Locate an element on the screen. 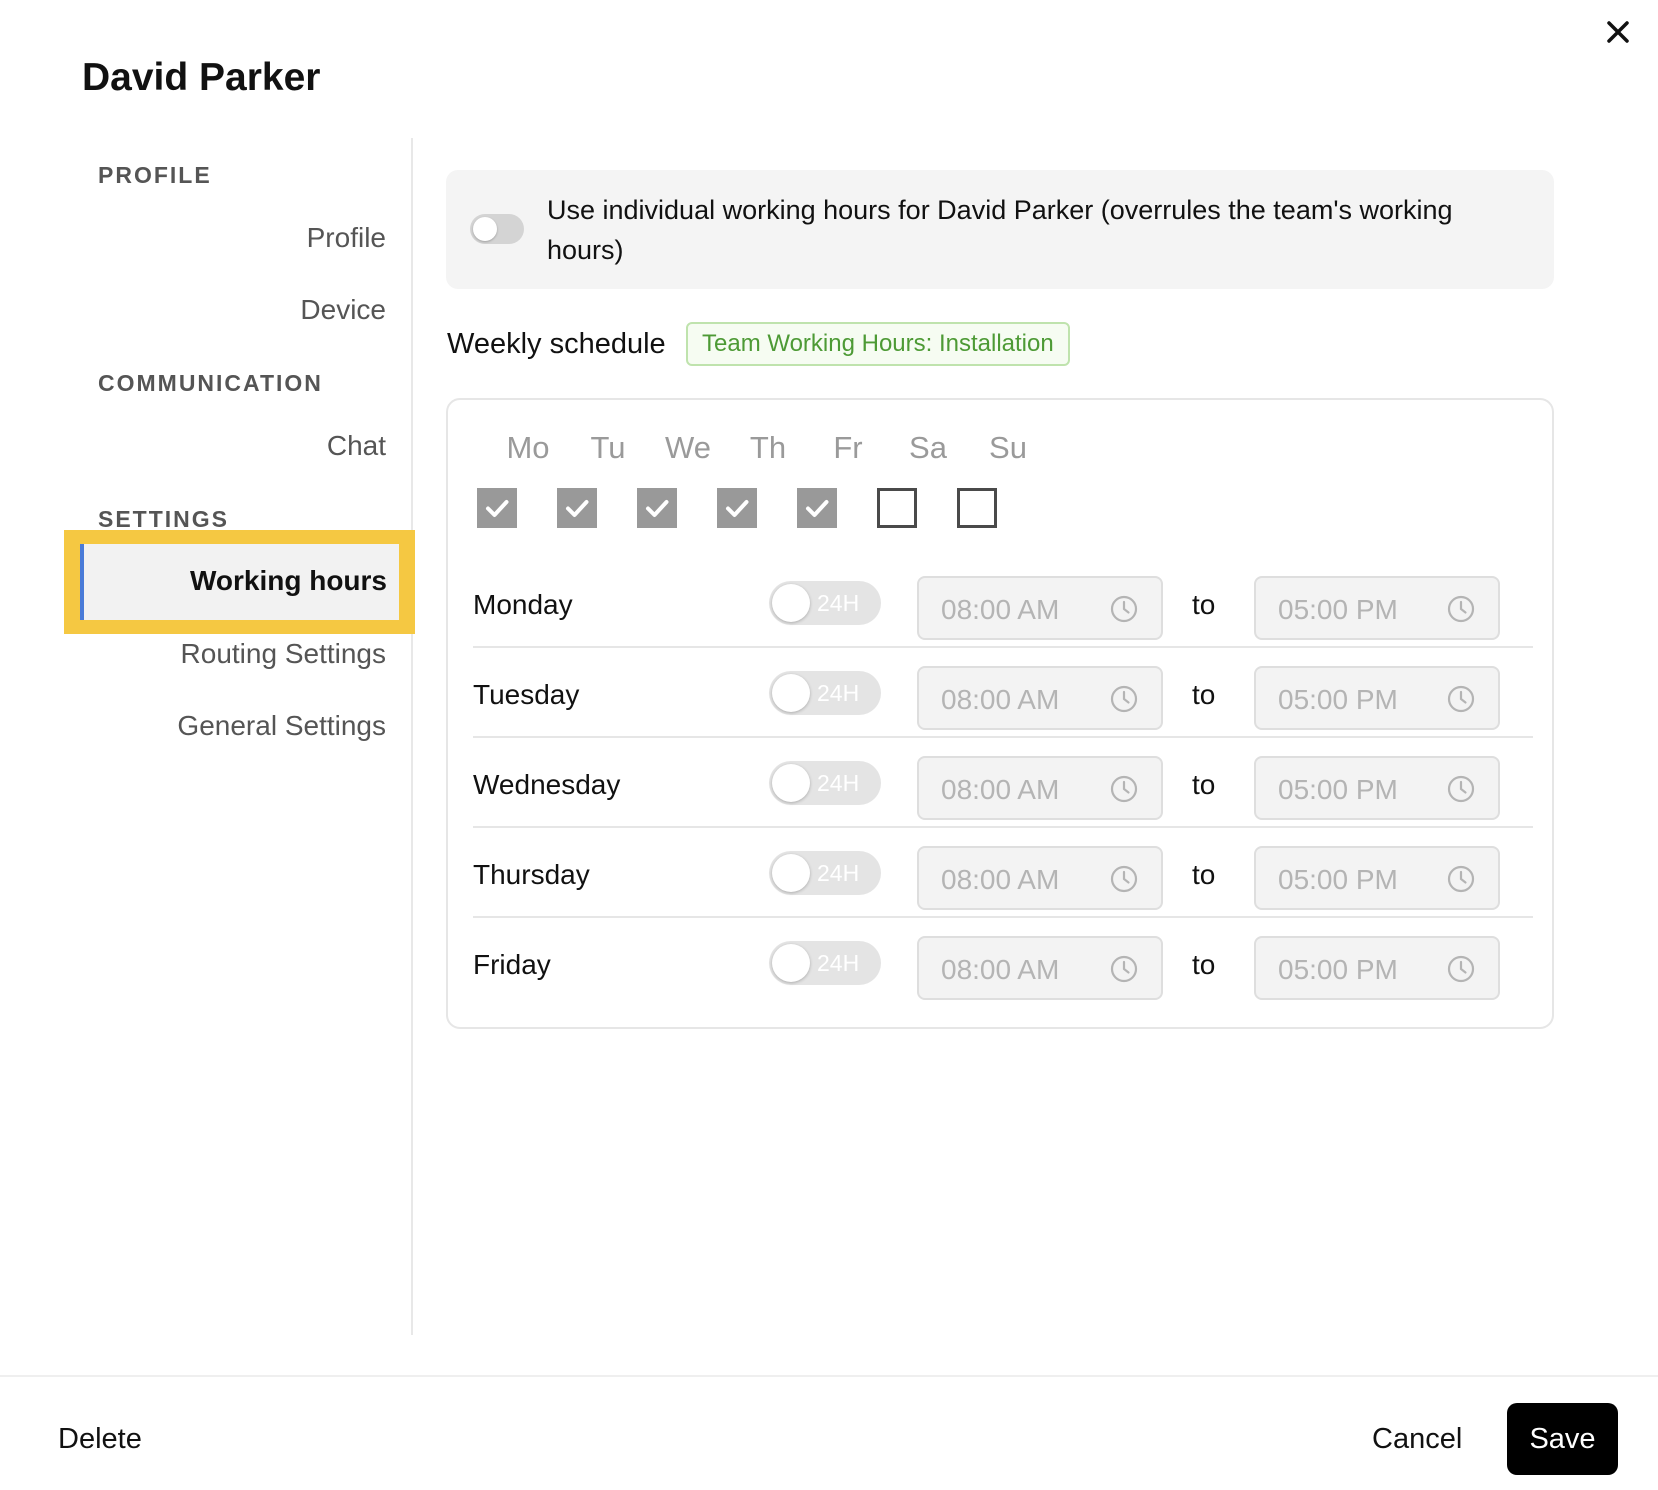 This screenshot has width=1658, height=1490. close-icon is located at coordinates (1618, 32).